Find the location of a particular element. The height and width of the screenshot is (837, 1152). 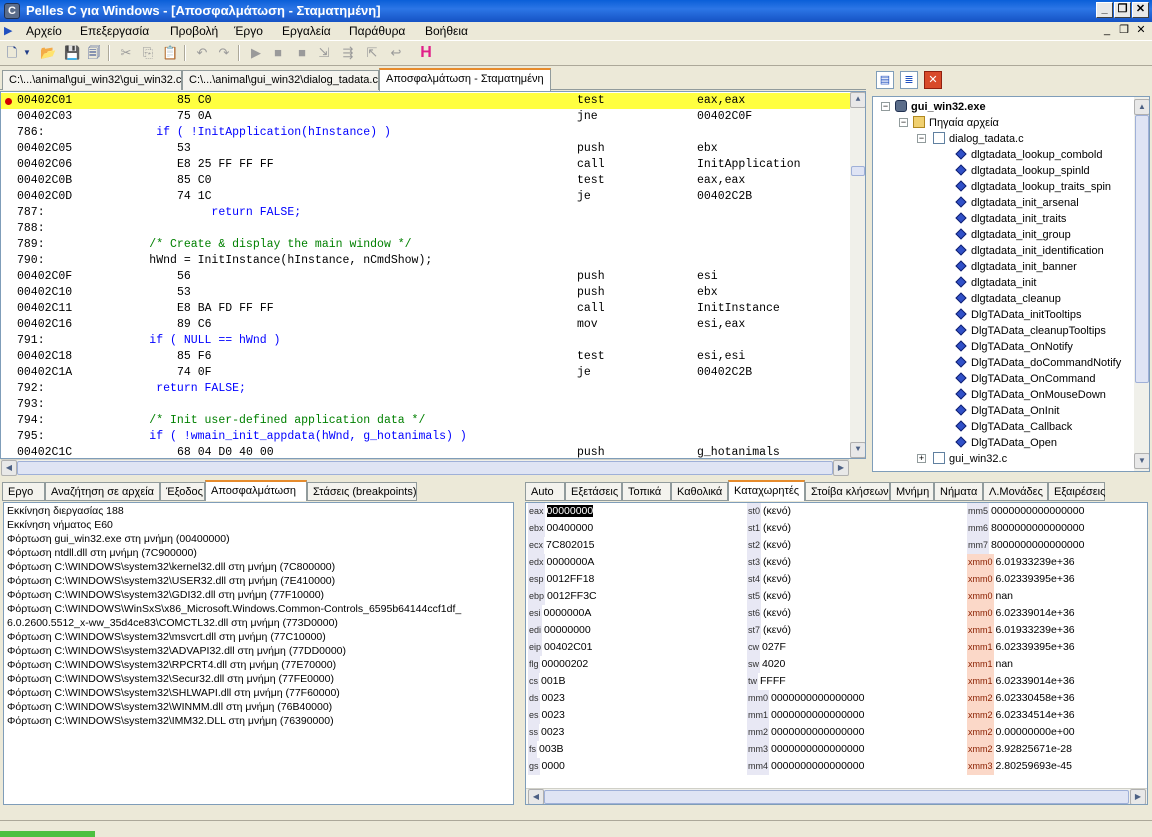

tree-file-gui-win32: gui_win32.c is located at coordinates (970, 459).